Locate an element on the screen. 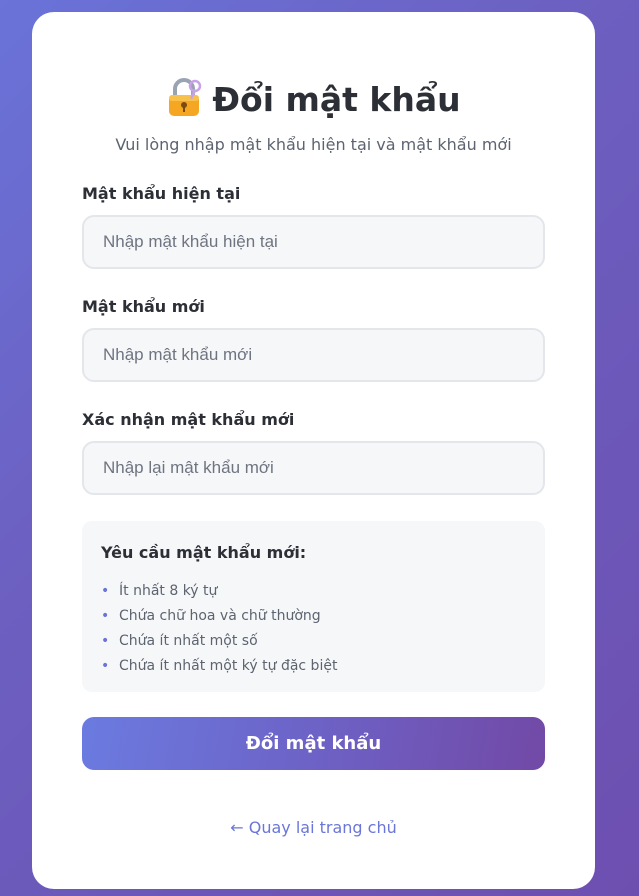 Image resolution: width=639 pixels, height=896 pixels. confirm-password-label: Xác nhận mật khẩu mới is located at coordinates (188, 419).